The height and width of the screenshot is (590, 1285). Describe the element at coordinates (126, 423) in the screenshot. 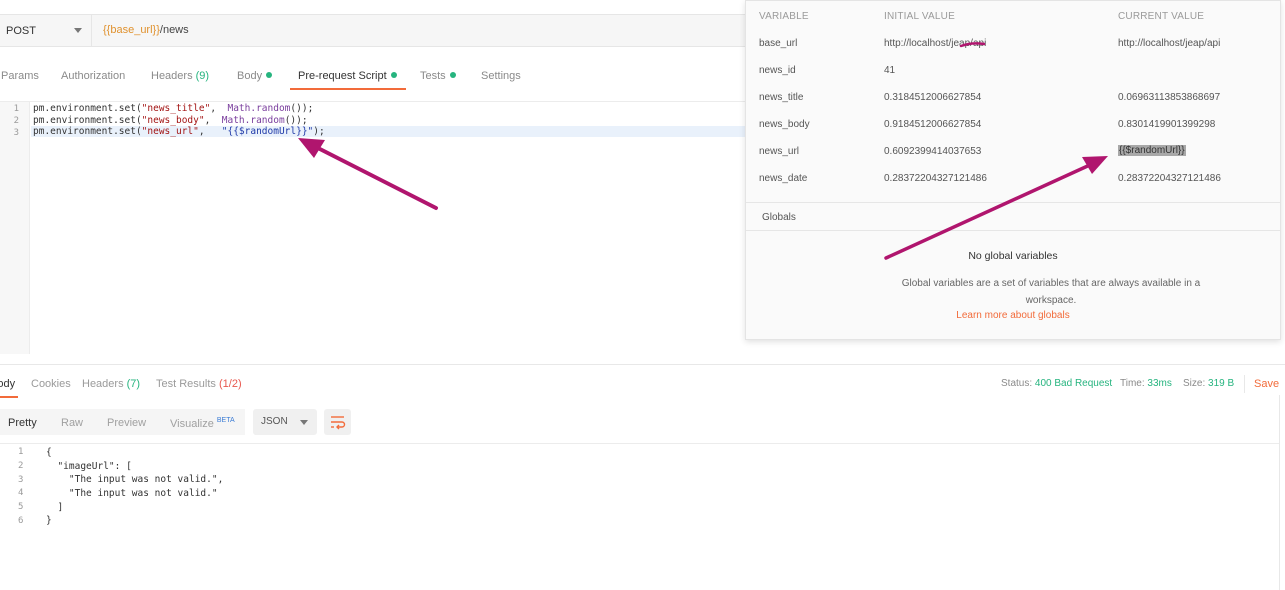

I see `view-preview: Preview` at that location.